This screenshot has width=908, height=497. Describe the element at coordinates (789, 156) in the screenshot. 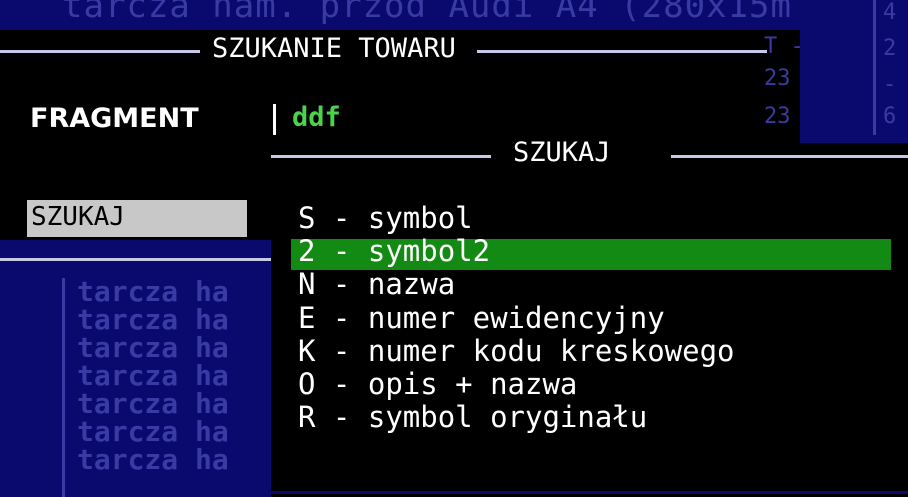

I see `popup-title-rule-right` at that location.